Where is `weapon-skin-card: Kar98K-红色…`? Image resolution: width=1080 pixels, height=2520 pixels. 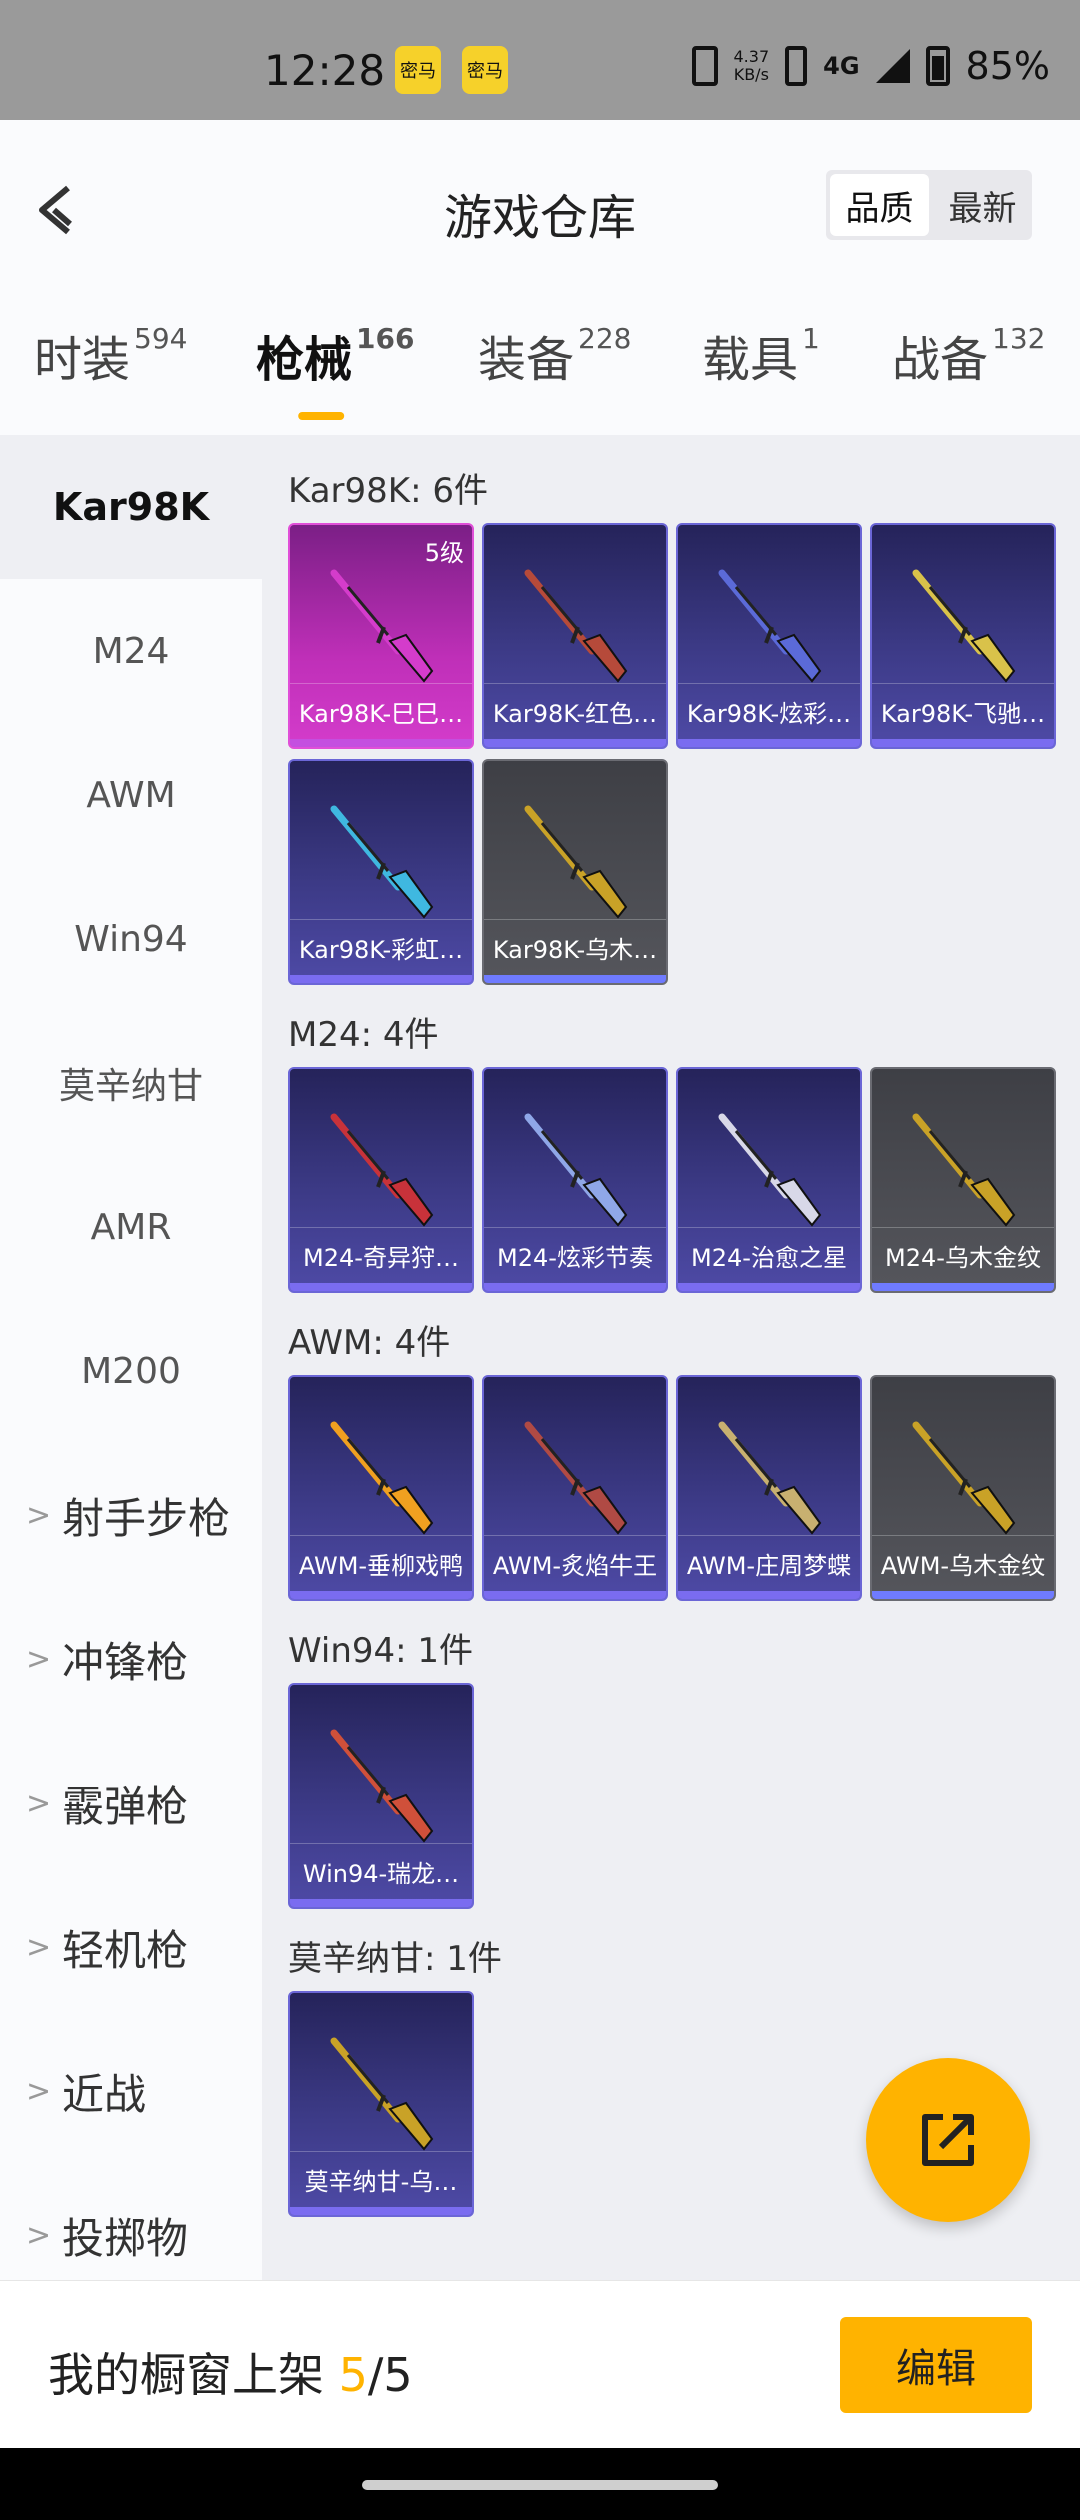 weapon-skin-card: Kar98K-红色… is located at coordinates (575, 636).